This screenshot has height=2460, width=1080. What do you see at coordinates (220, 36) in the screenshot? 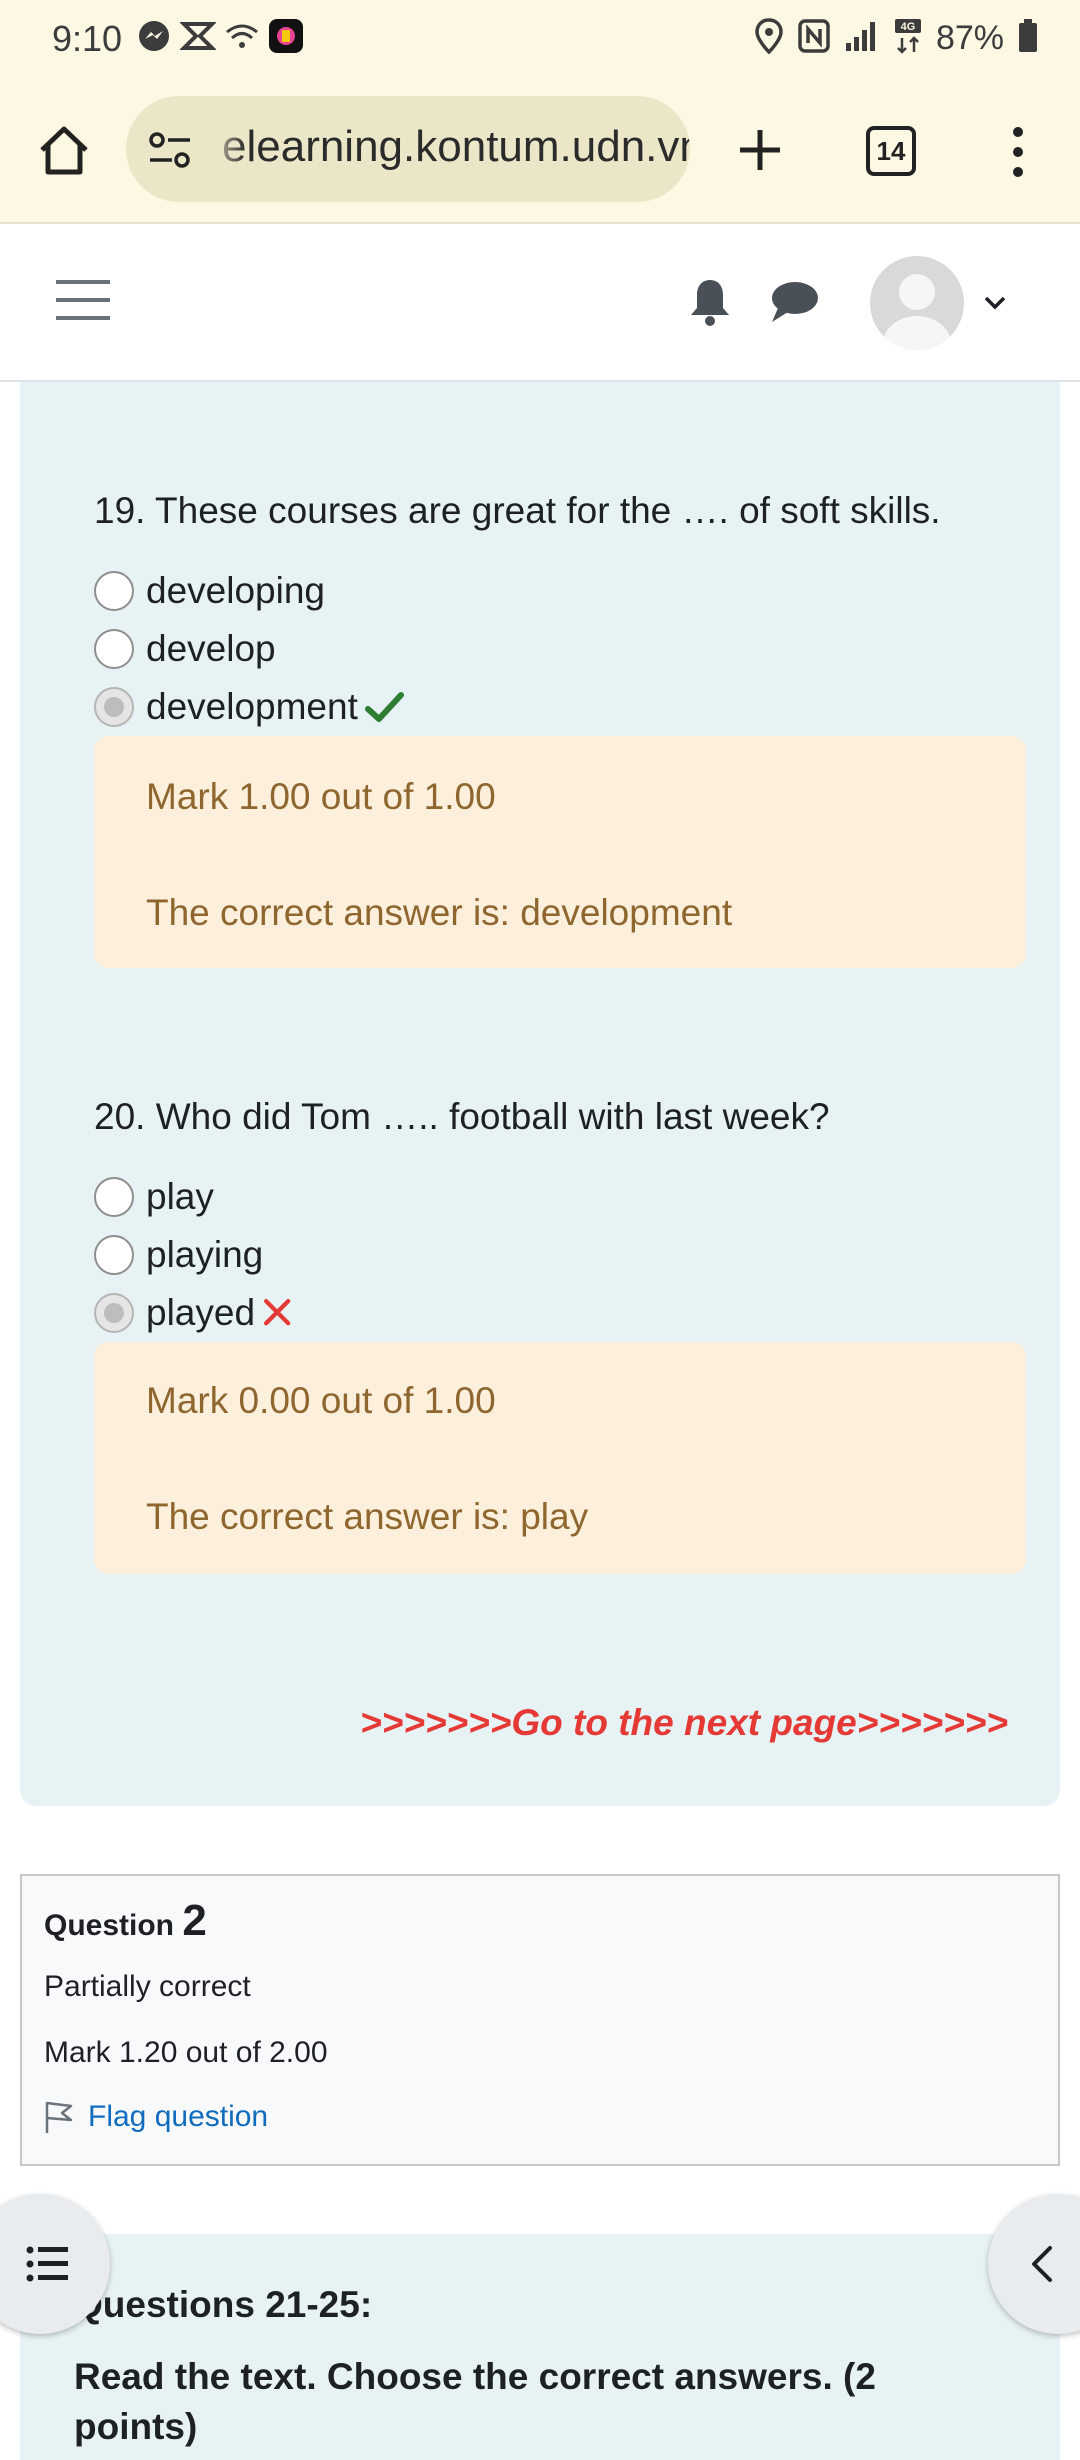
I see `status-notification-icons` at bounding box center [220, 36].